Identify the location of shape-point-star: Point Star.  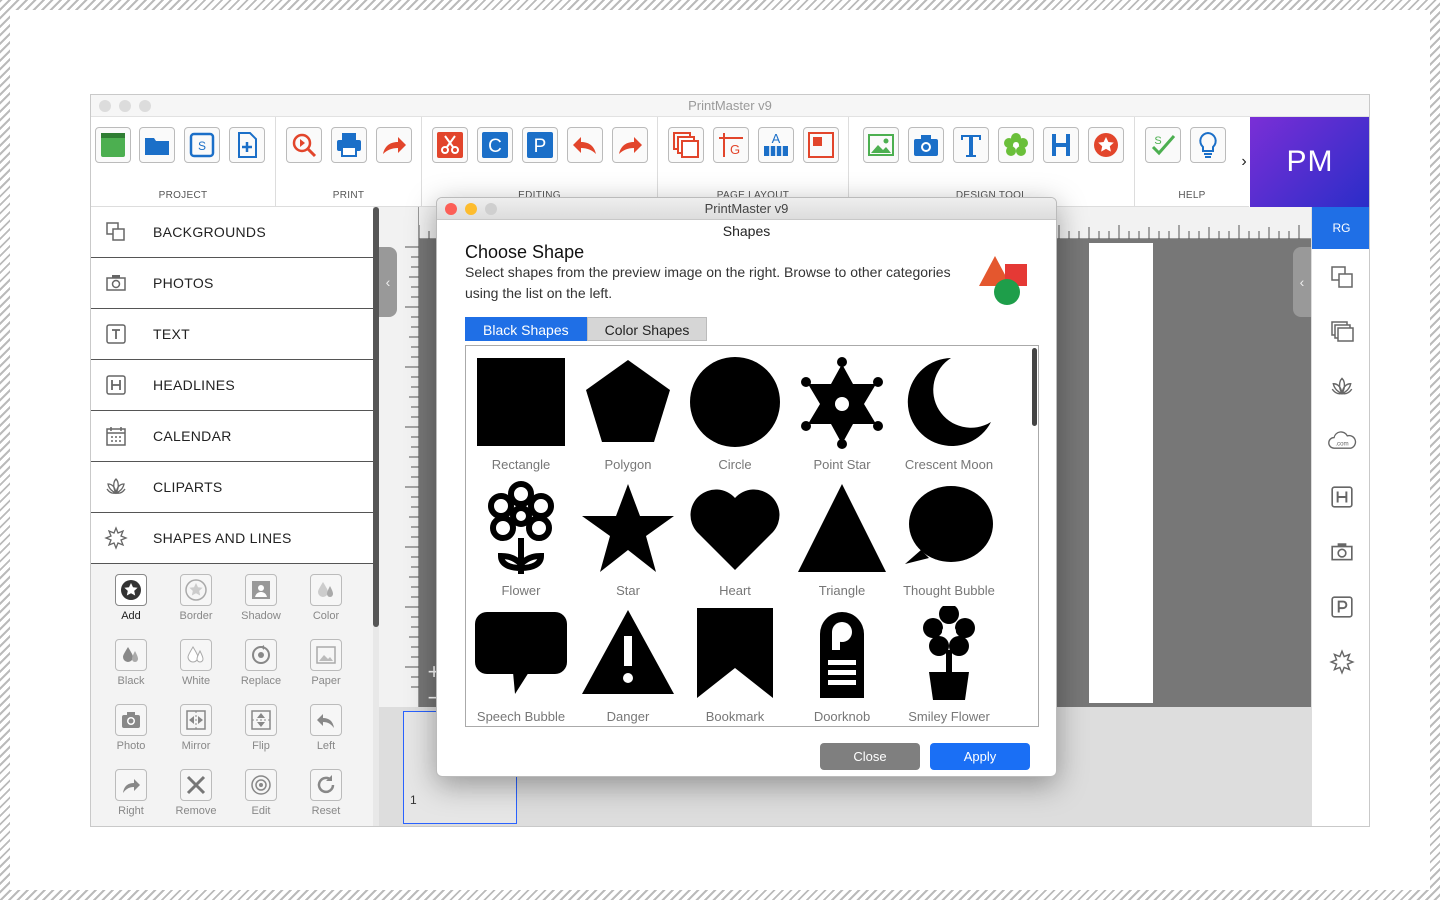
(842, 412).